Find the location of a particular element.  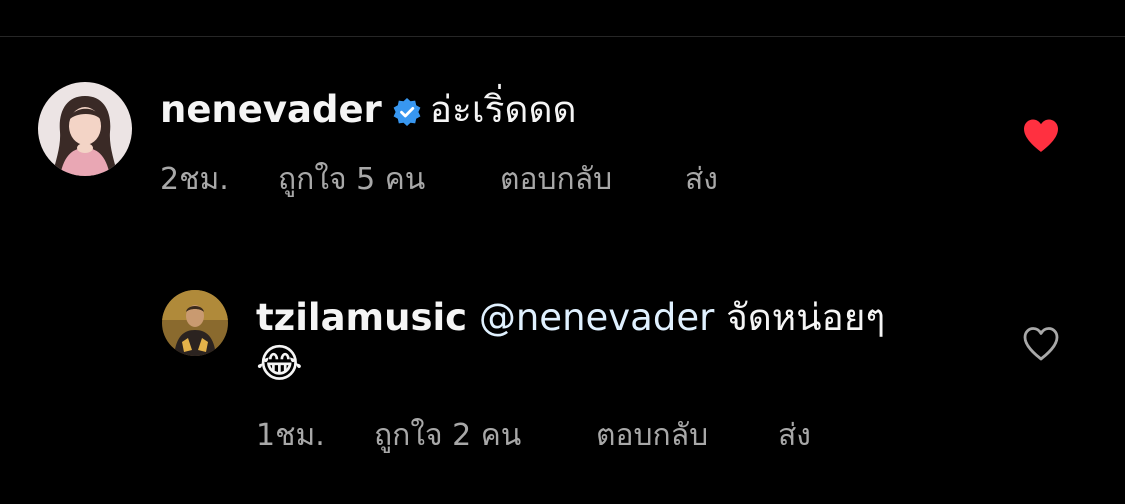

avatar-nenevader is located at coordinates (85, 129).